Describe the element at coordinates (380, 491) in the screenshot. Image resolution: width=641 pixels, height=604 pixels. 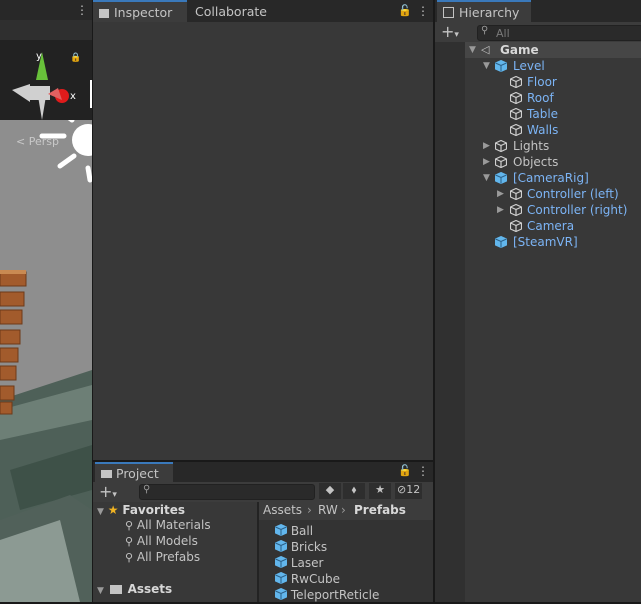
I see `favorite-star-icon: ★` at that location.